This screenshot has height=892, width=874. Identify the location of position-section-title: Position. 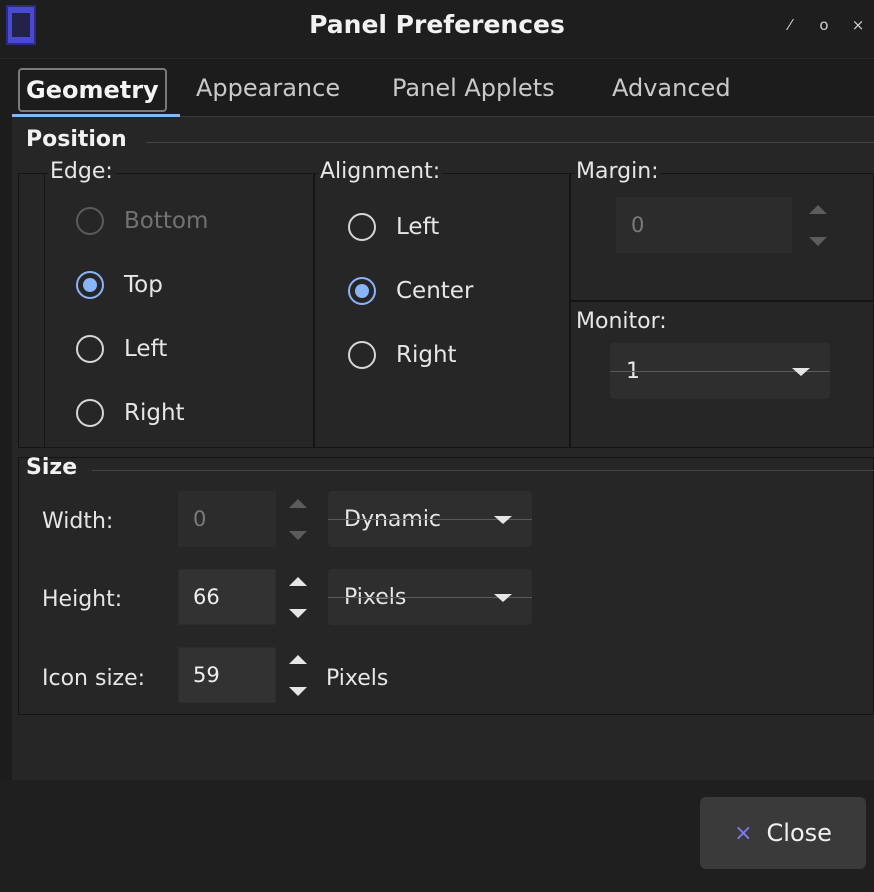
(76, 139).